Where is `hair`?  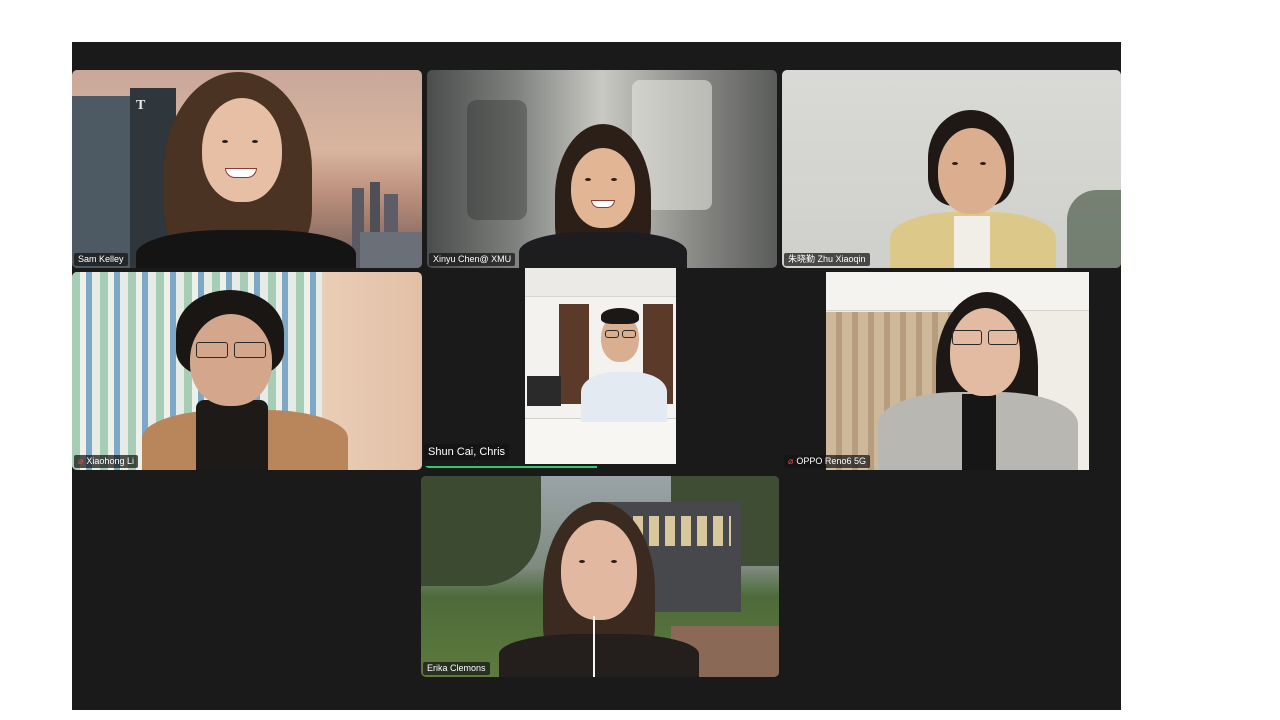
hair is located at coordinates (620, 316).